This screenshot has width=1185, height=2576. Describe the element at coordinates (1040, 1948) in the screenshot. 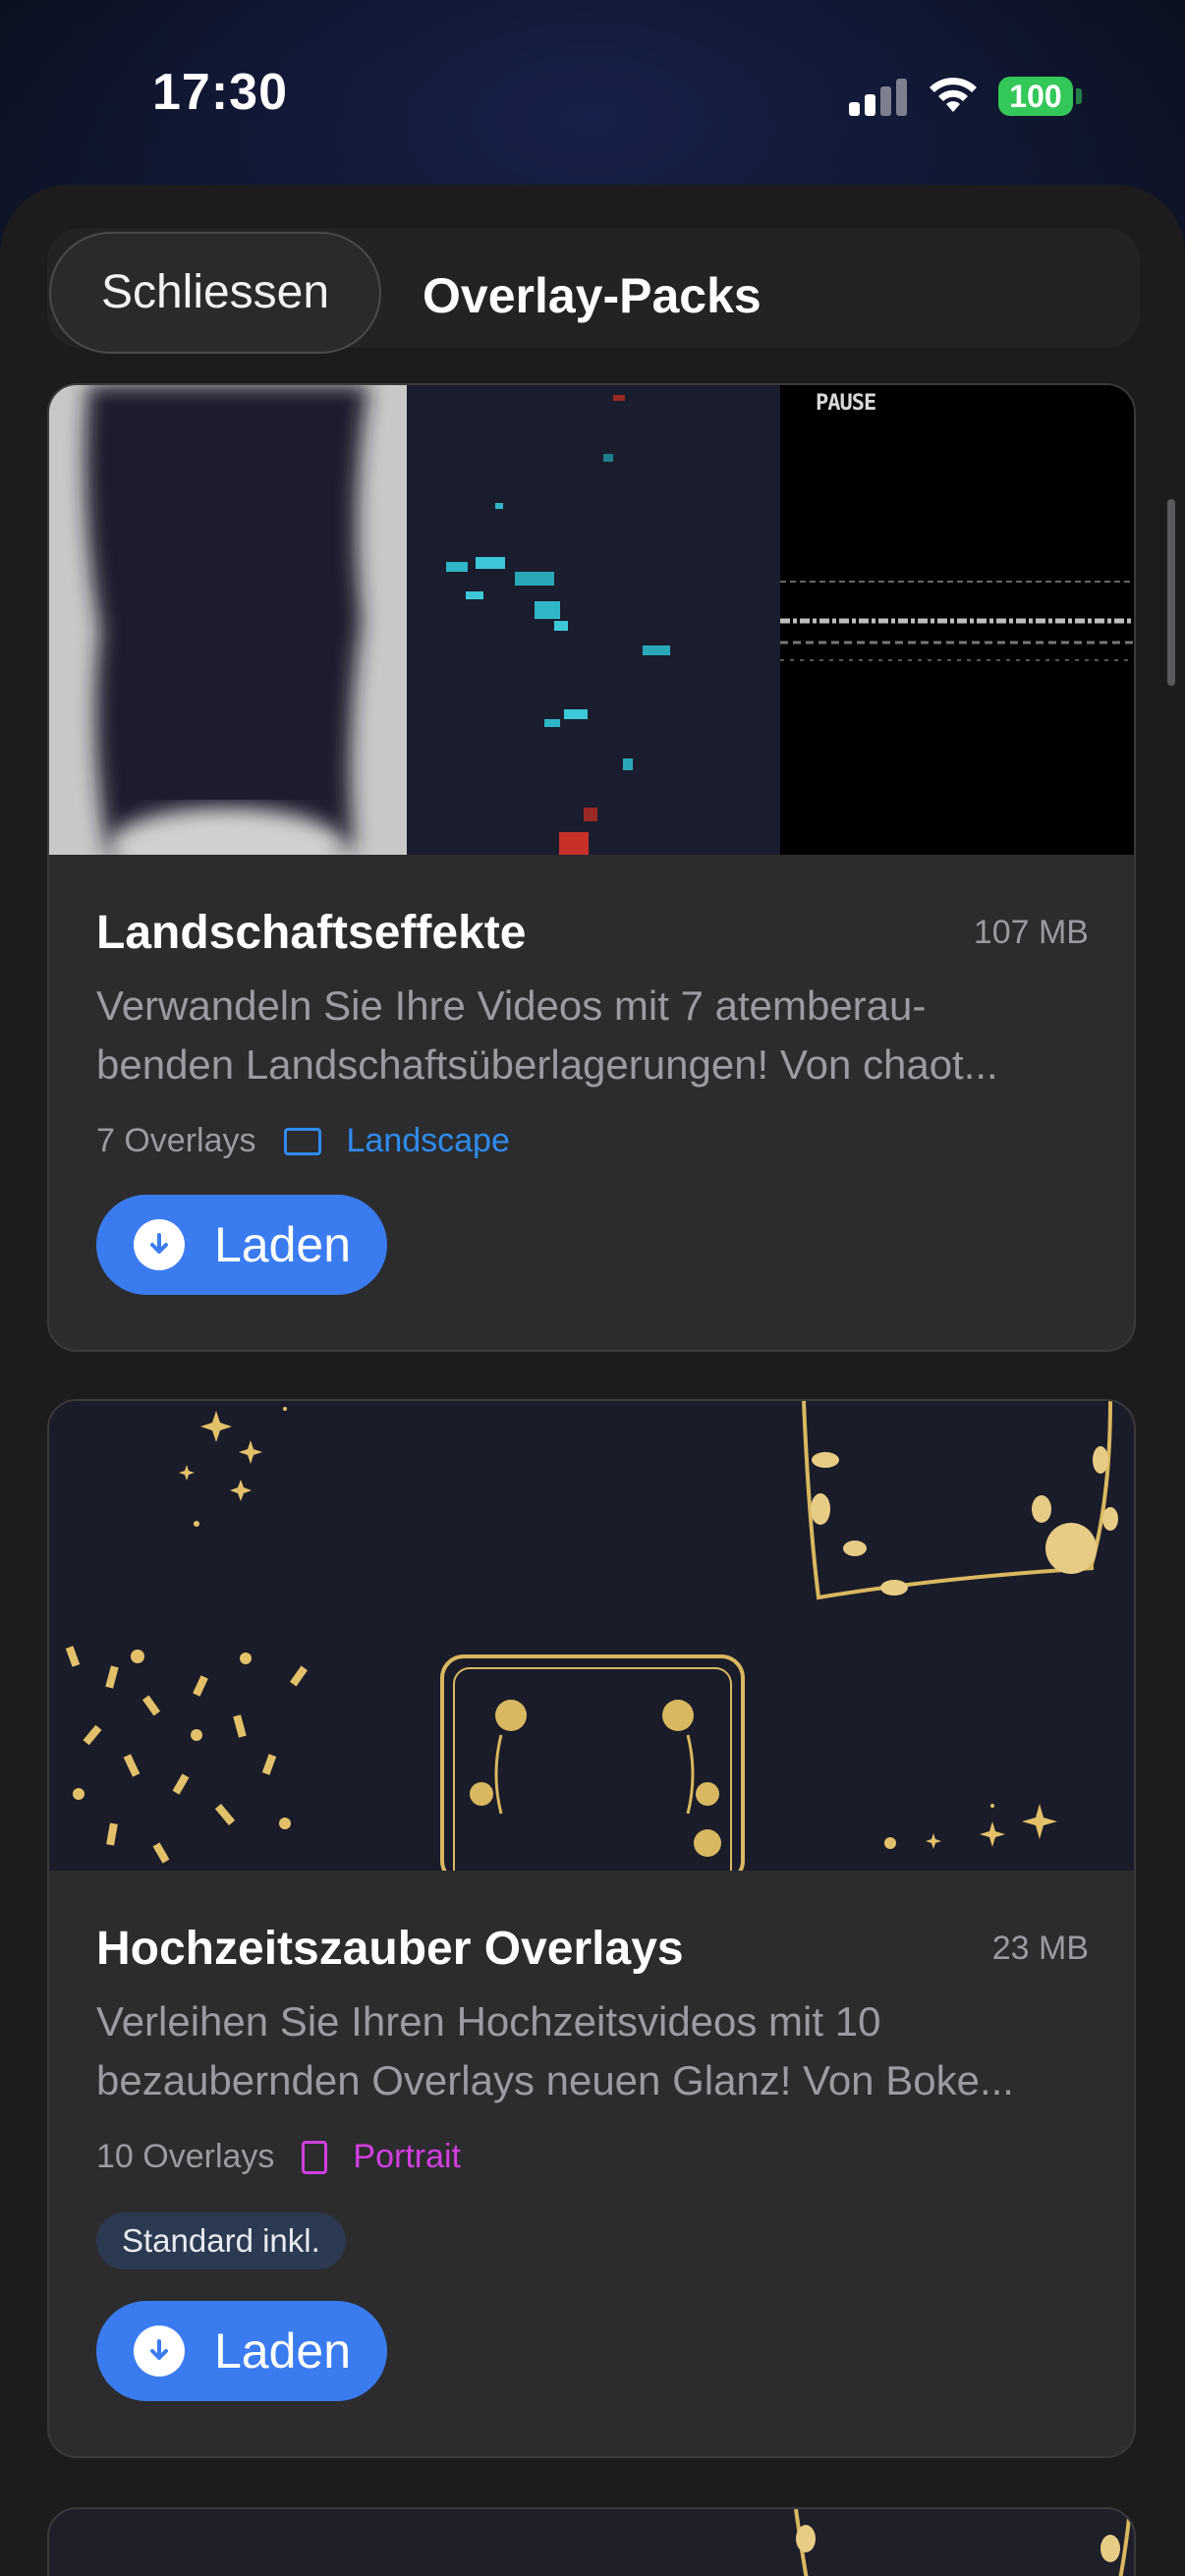

I see `pack-size: 23 MB` at that location.